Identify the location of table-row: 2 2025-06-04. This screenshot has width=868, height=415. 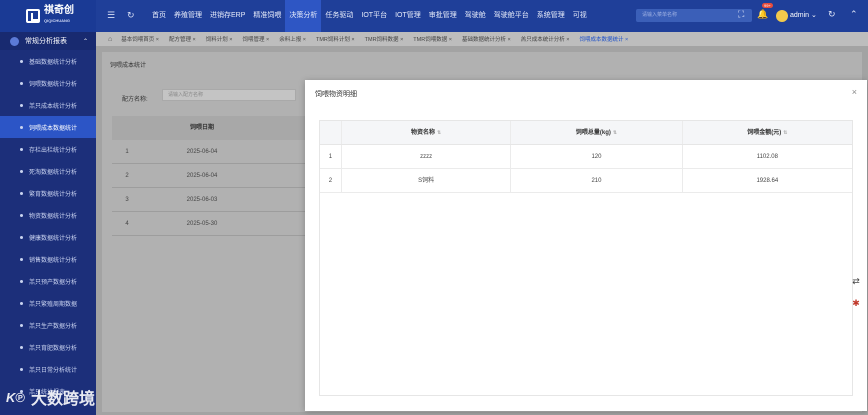
(212, 176).